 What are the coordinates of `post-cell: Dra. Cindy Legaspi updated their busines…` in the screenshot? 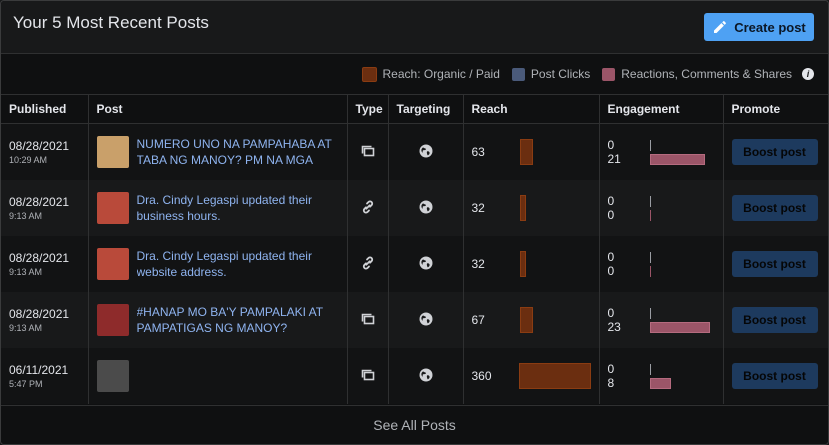 It's located at (218, 208).